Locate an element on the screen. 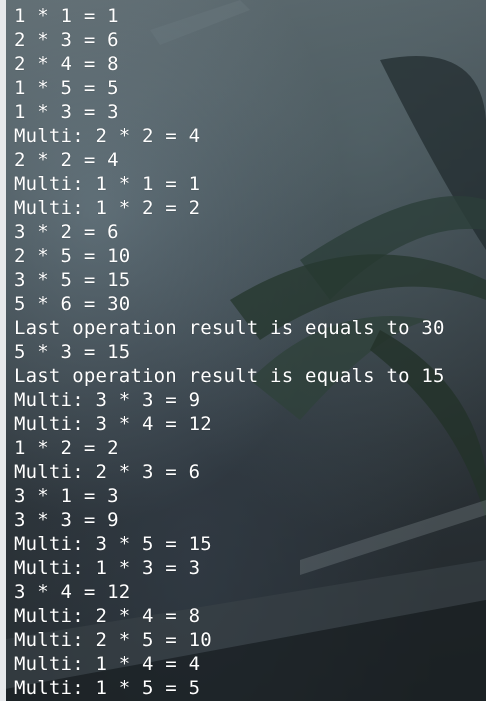 The image size is (486, 701). output-line: Multi: 3 * 3 = 9 is located at coordinates (107, 400).